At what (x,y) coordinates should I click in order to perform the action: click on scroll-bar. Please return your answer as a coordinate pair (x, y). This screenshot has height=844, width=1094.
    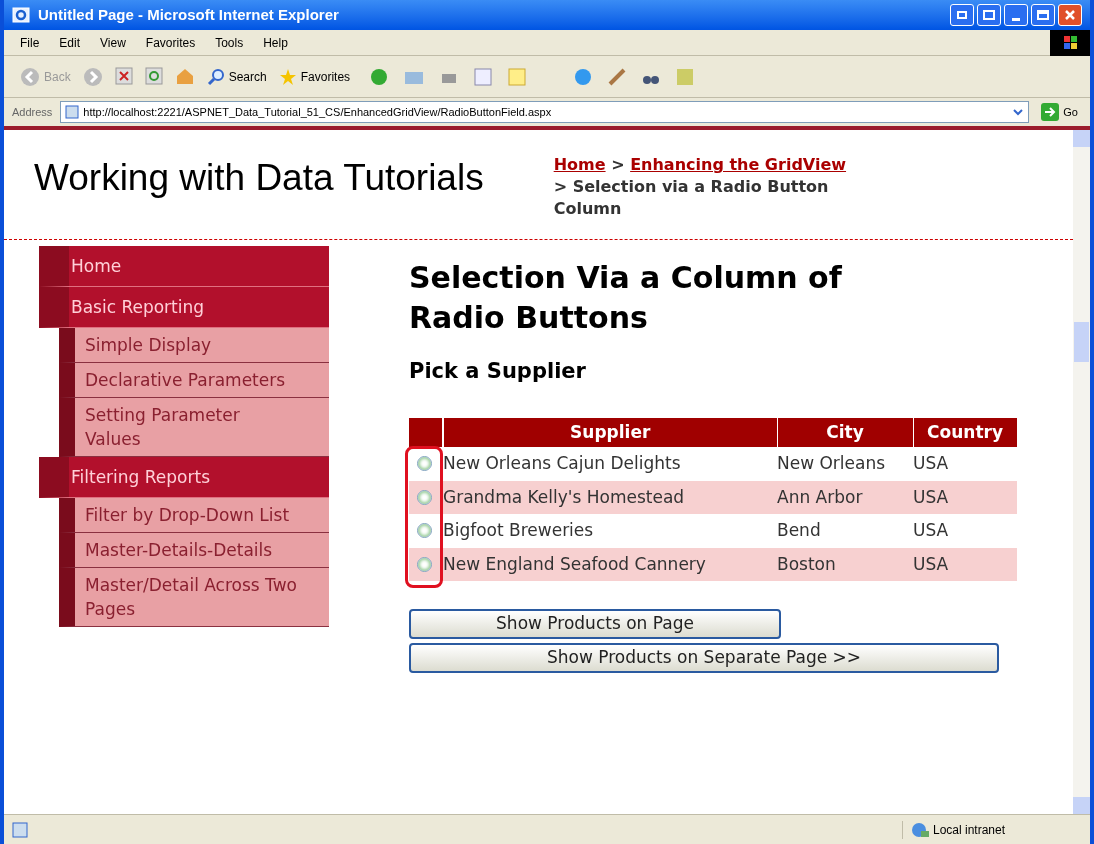
    Looking at the image, I should click on (1081, 472).